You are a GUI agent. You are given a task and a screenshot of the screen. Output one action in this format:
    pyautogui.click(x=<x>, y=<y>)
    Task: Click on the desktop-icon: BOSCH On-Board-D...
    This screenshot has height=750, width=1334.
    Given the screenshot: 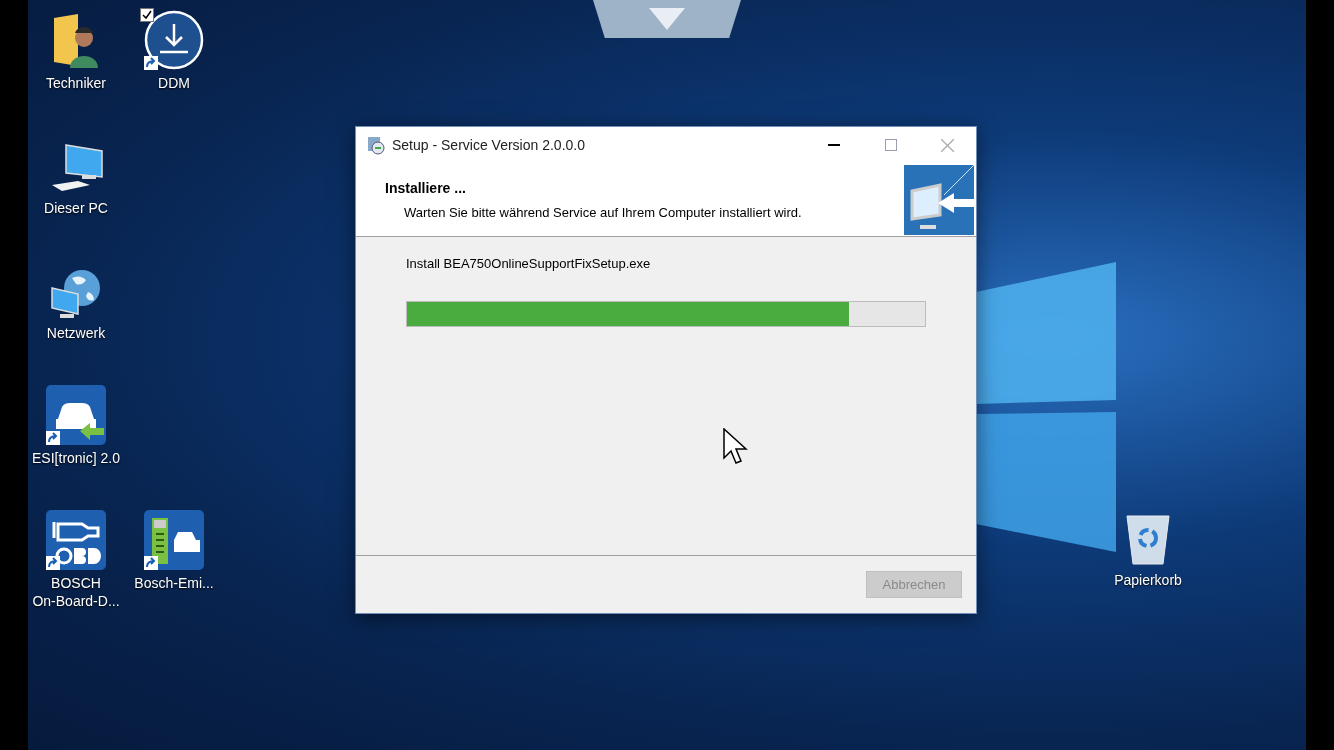 What is the action you would take?
    pyautogui.click(x=76, y=566)
    